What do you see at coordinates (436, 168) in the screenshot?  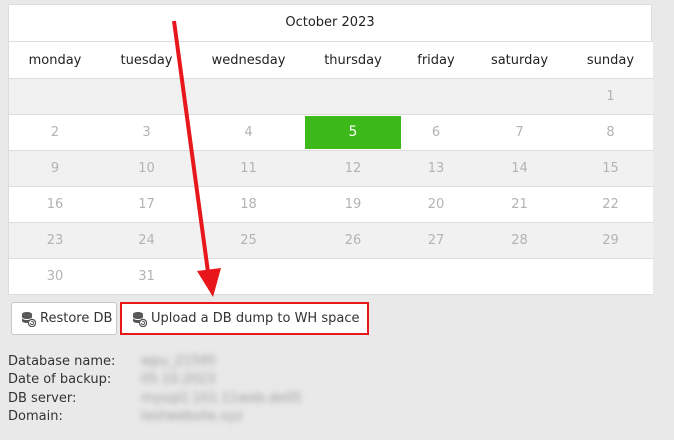 I see `calendar-day: 13` at bounding box center [436, 168].